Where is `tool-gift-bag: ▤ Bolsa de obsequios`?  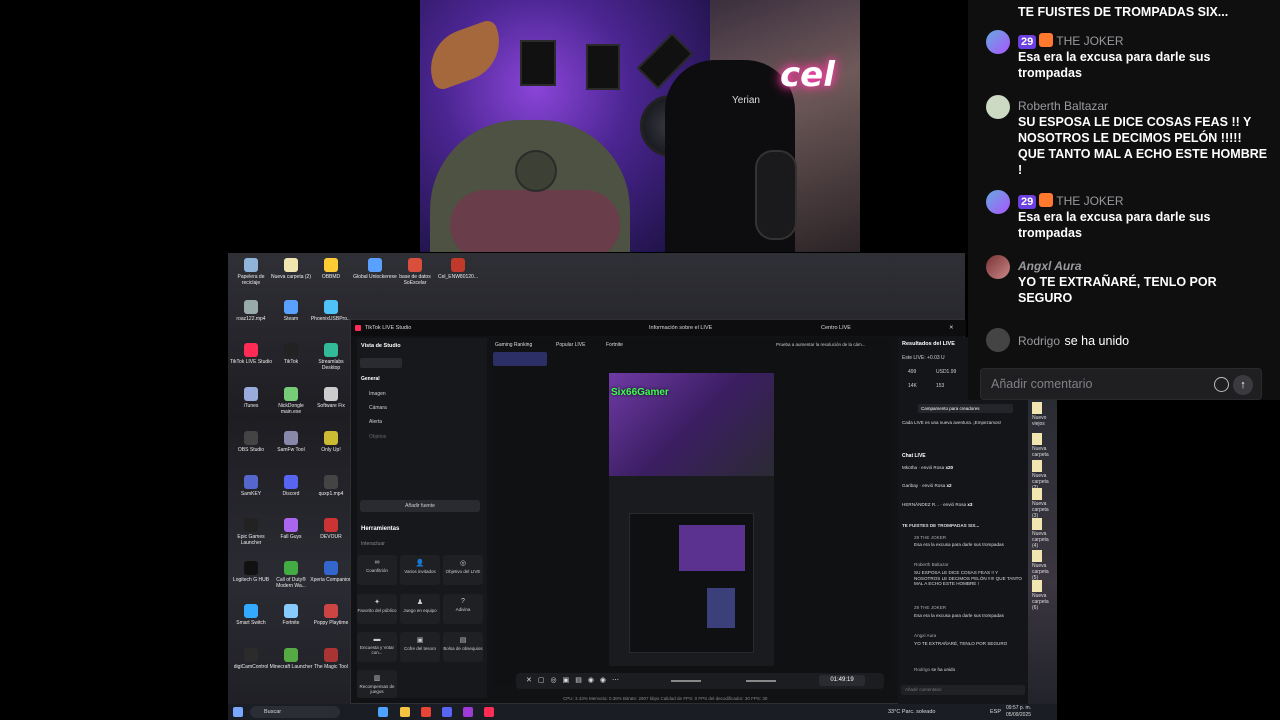
tool-gift-bag: ▤ Bolsa de obsequios is located at coordinates (463, 647).